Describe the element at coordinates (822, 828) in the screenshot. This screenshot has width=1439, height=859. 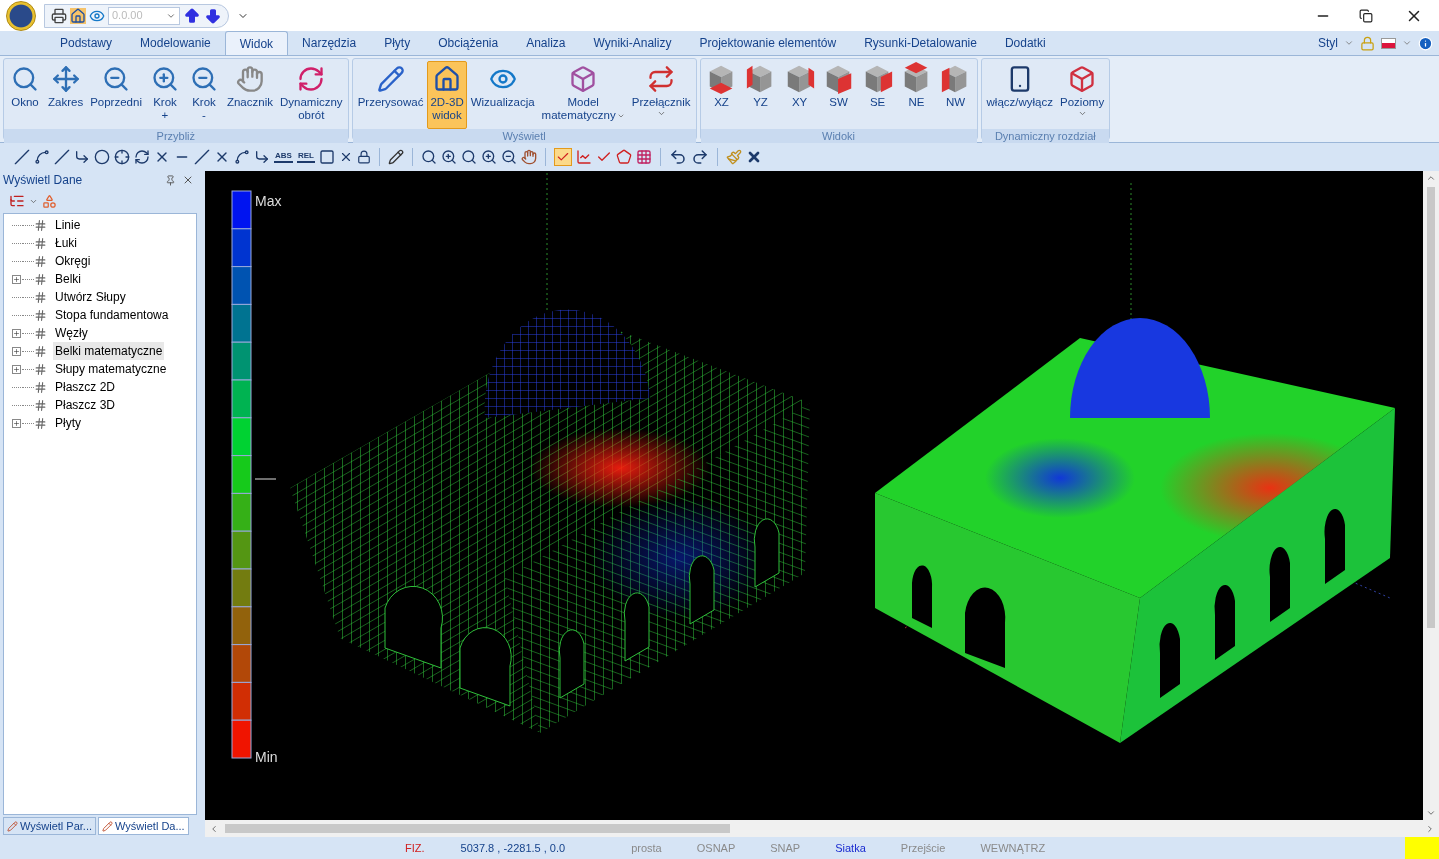
I see `horizontal-scrollbar` at that location.